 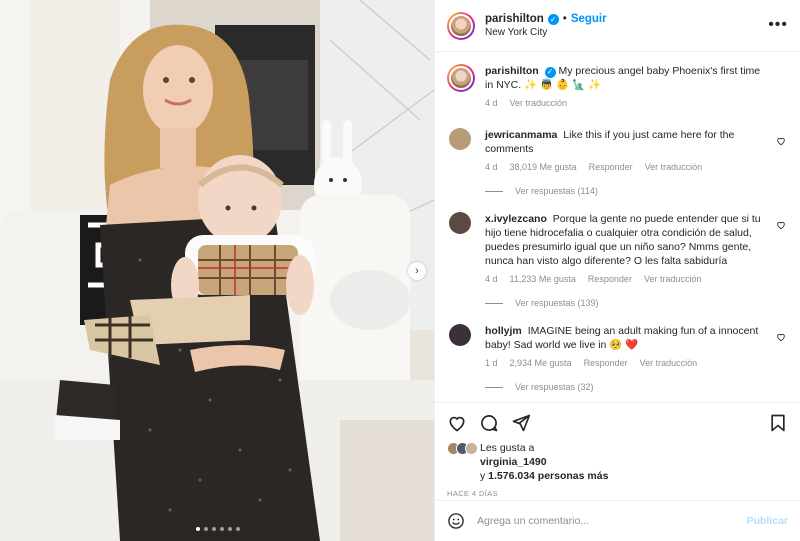 I want to click on likers-avatars, so click(x=462, y=448).